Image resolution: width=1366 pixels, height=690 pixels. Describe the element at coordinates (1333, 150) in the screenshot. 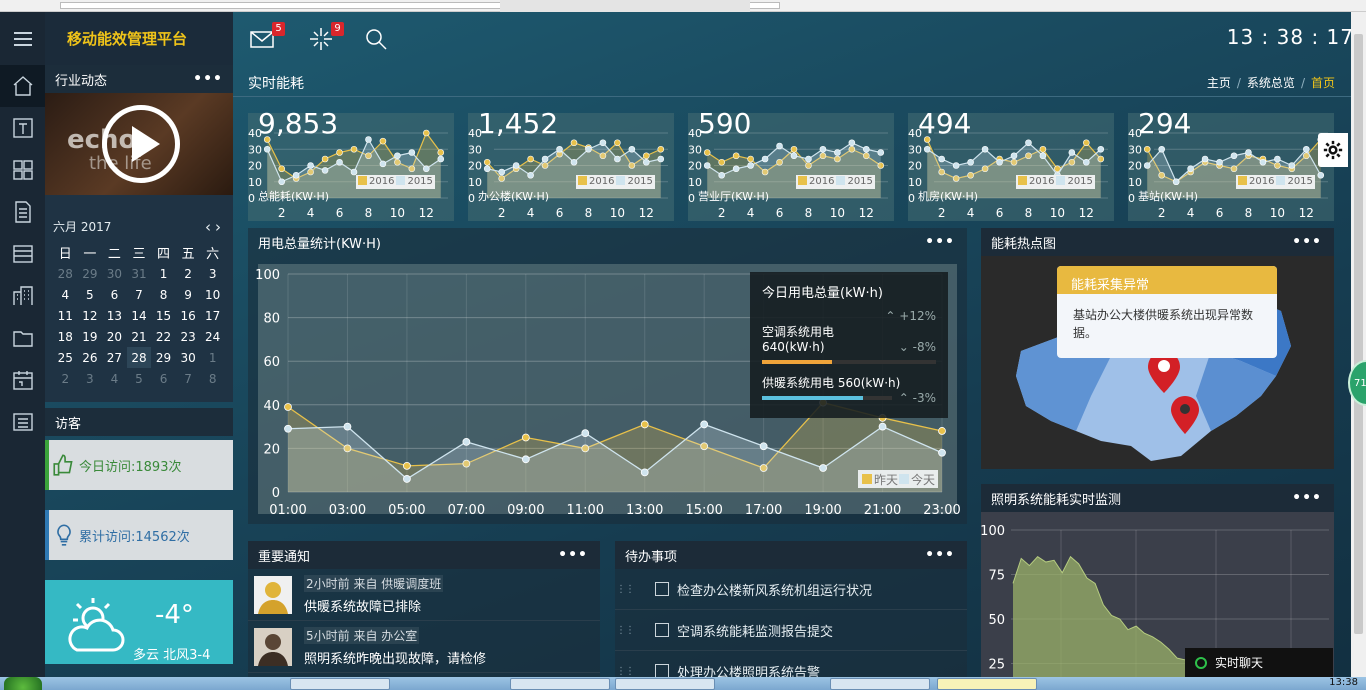

I see `settings-button` at that location.